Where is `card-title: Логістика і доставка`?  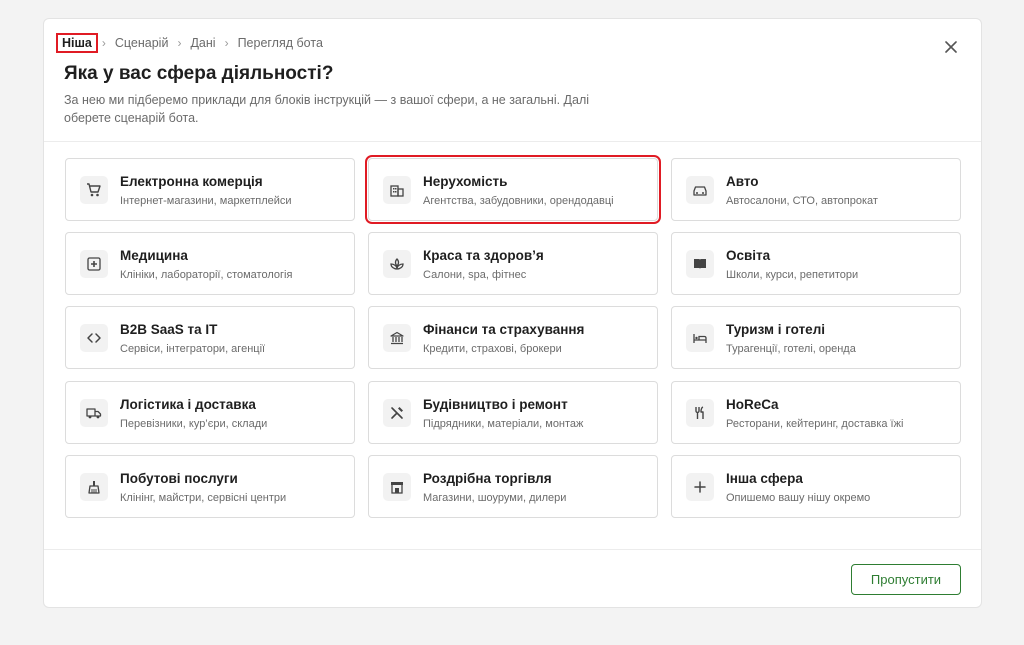
card-title: Логістика і доставка is located at coordinates (188, 404).